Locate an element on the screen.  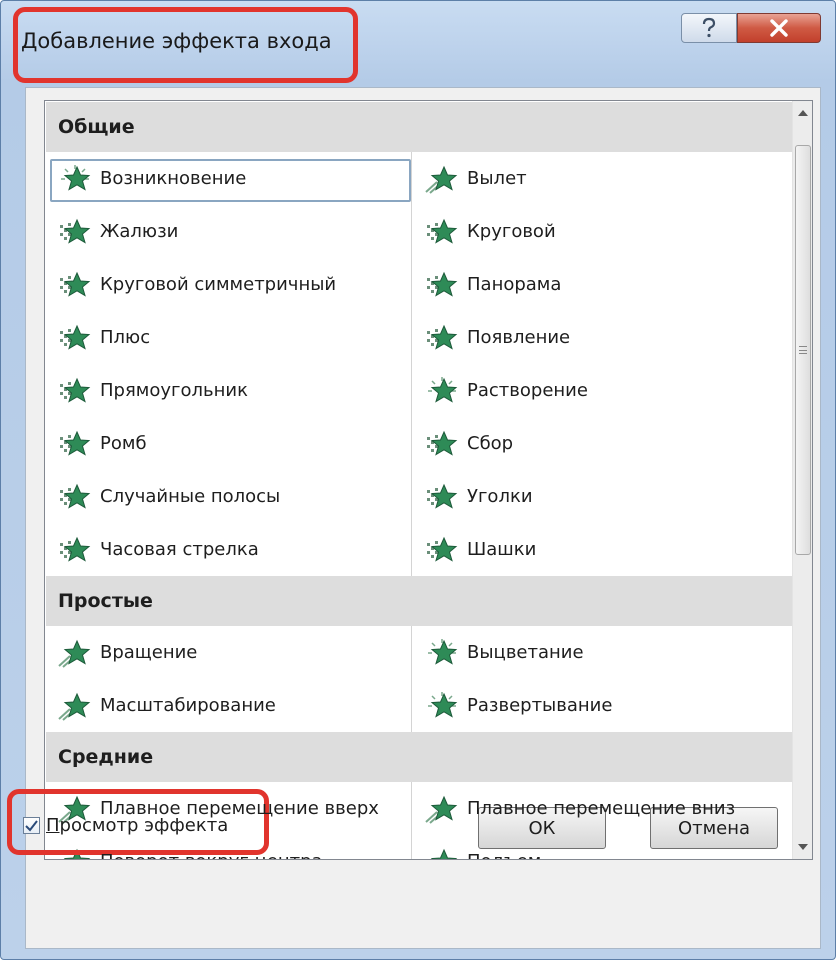
effect-item-label: Появление is located at coordinates (519, 337).